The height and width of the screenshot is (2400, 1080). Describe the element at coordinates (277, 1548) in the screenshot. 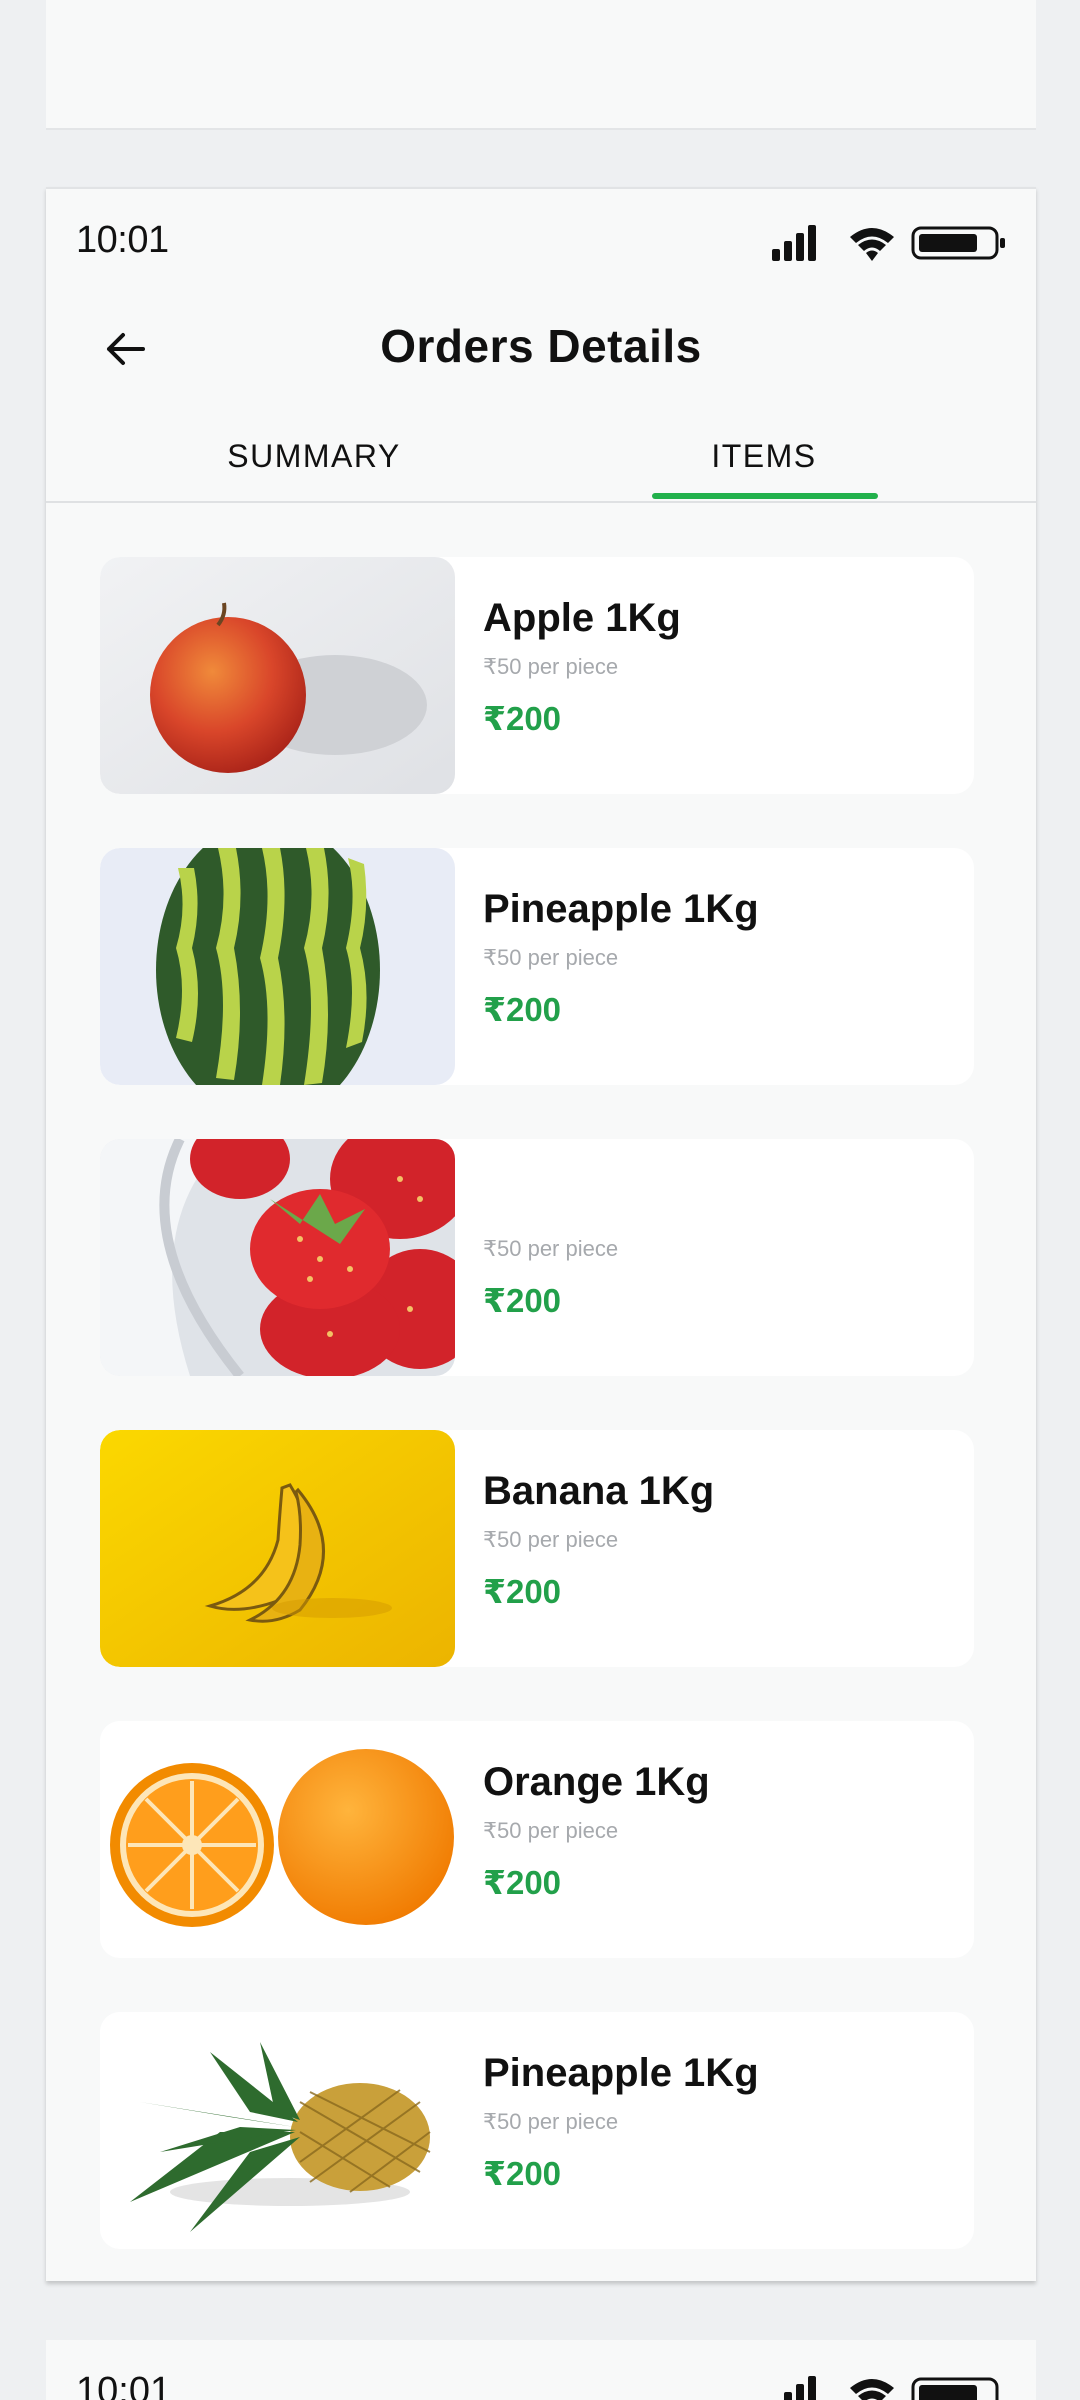

I see `banana-image` at that location.